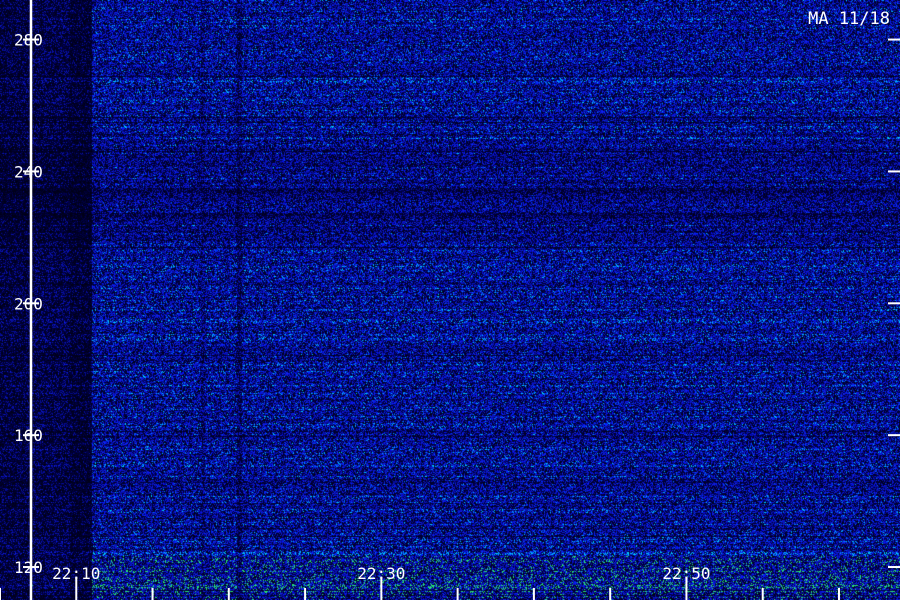 The width and height of the screenshot is (900, 600). Describe the element at coordinates (28, 435) in the screenshot. I see `y-tick-label: 160` at that location.